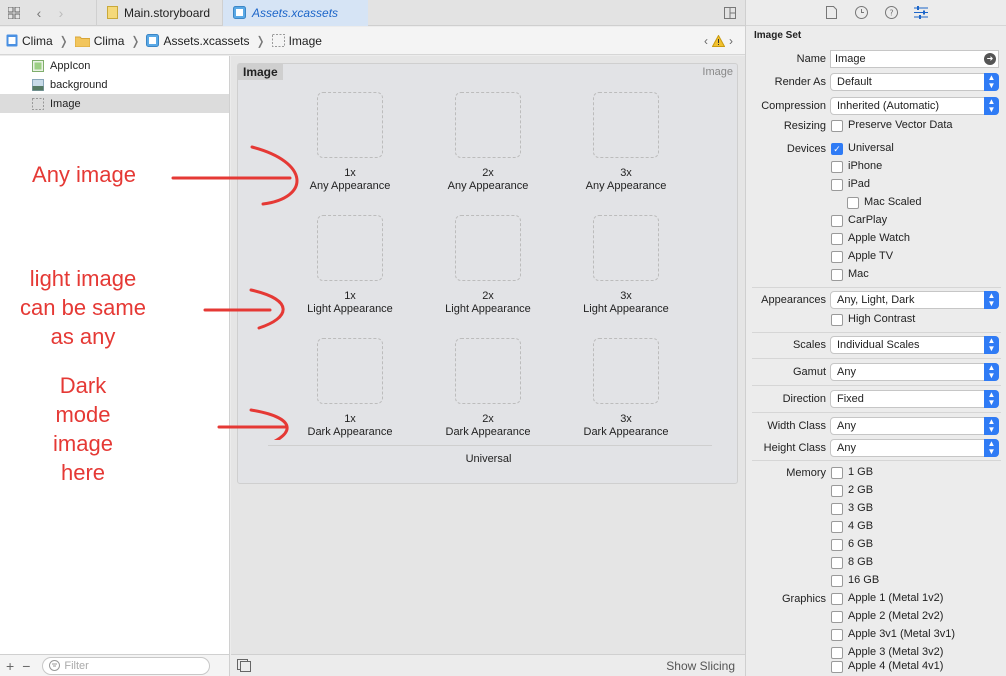  What do you see at coordinates (350, 371) in the screenshot?
I see `image-slot-dark-1x` at bounding box center [350, 371].